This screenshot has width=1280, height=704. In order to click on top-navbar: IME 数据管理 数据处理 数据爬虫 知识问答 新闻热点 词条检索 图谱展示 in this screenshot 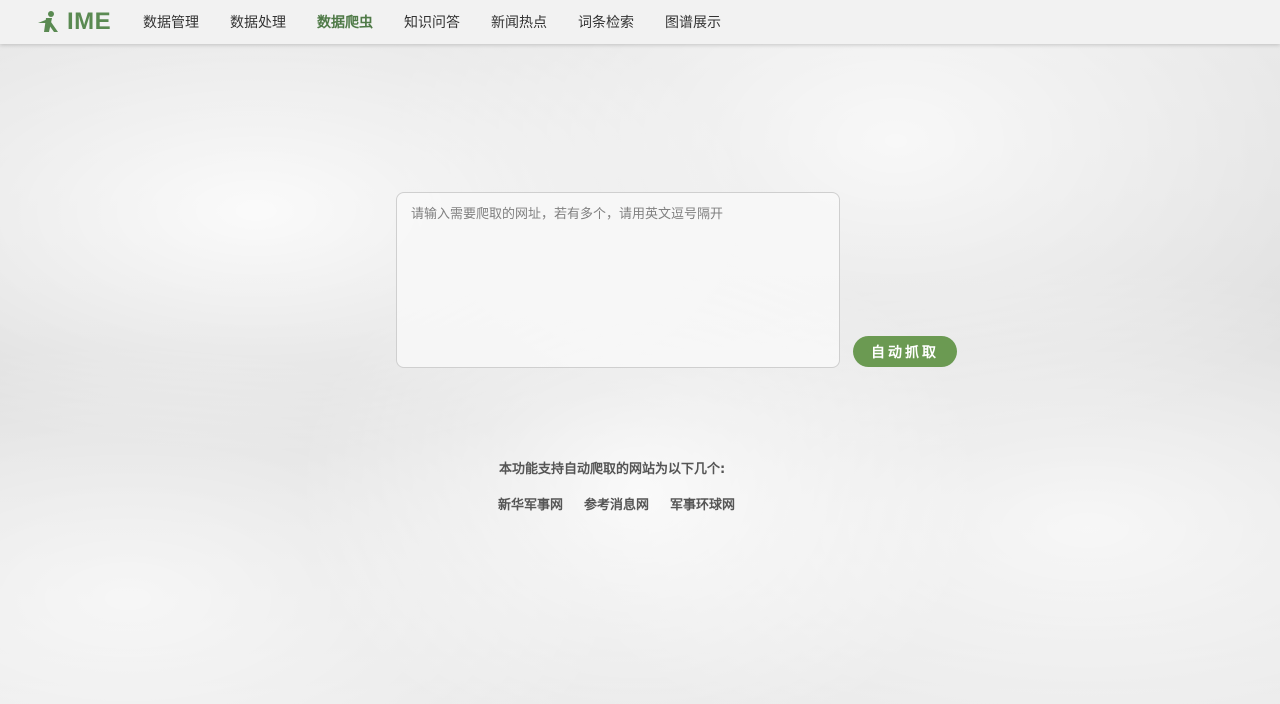, I will do `click(640, 22)`.